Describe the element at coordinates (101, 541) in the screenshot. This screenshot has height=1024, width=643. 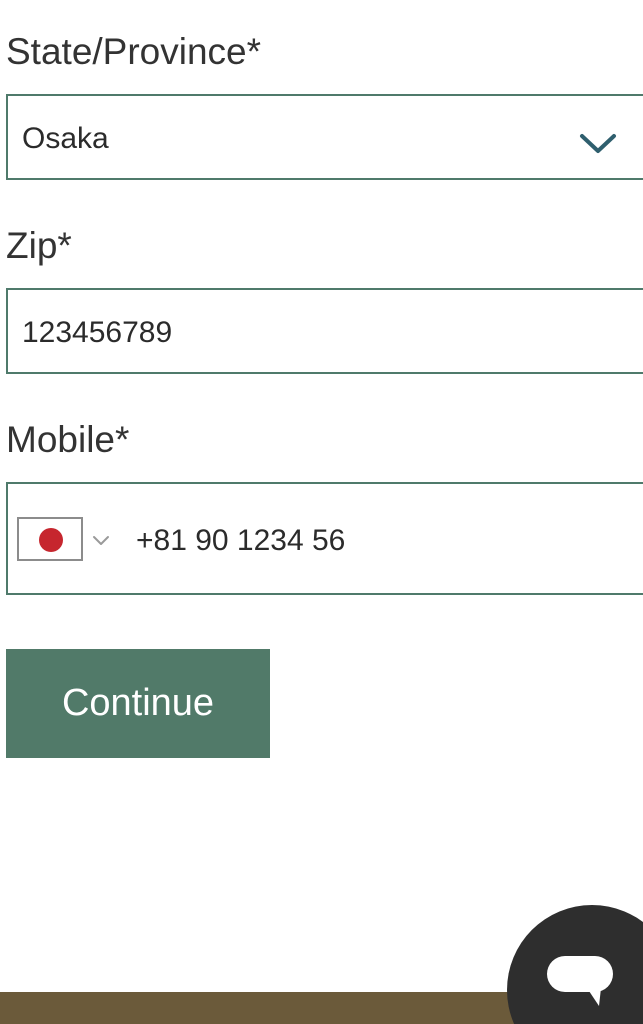
I see `country-chevron-down-icon` at that location.